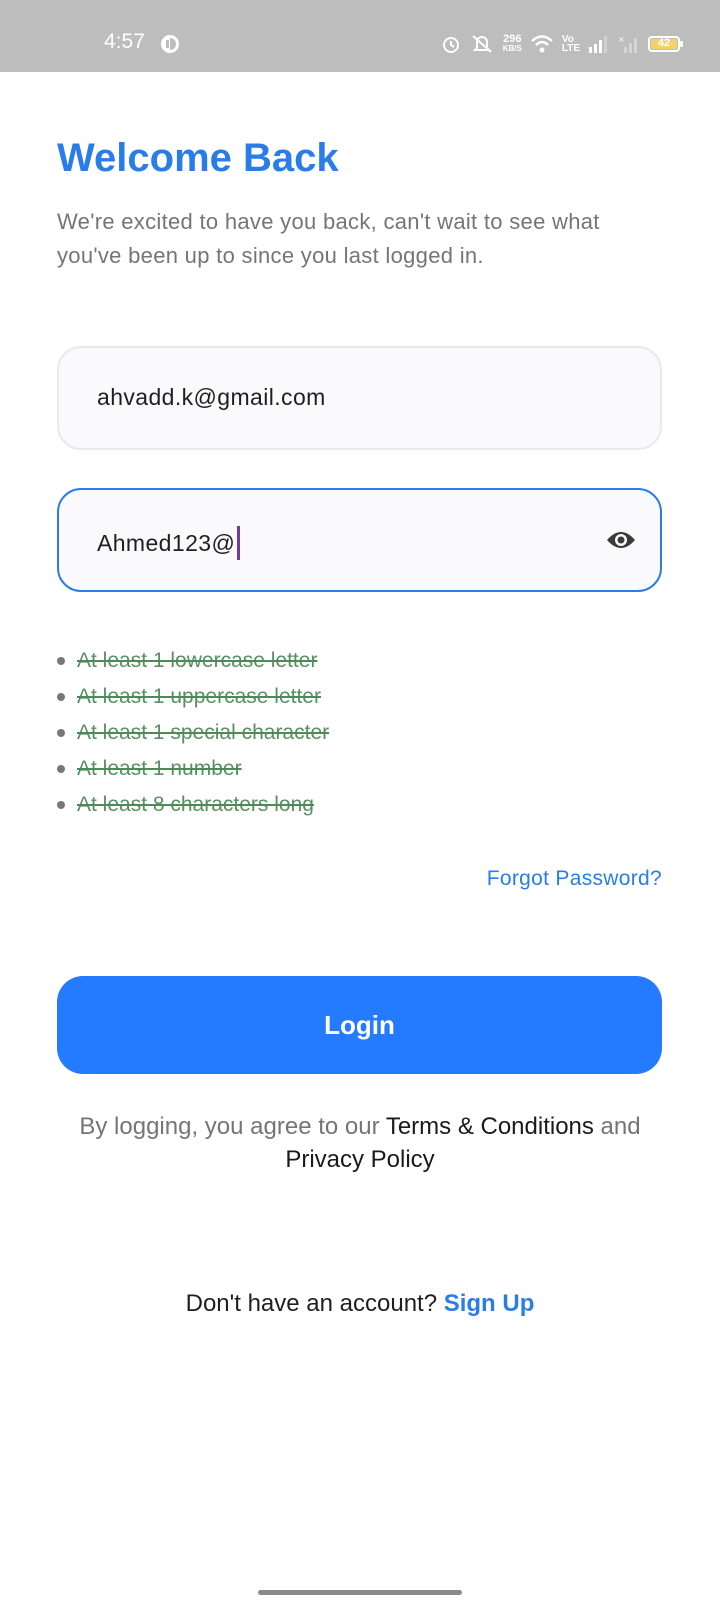 This screenshot has width=720, height=1600. Describe the element at coordinates (482, 44) in the screenshot. I see `mute-icon` at that location.